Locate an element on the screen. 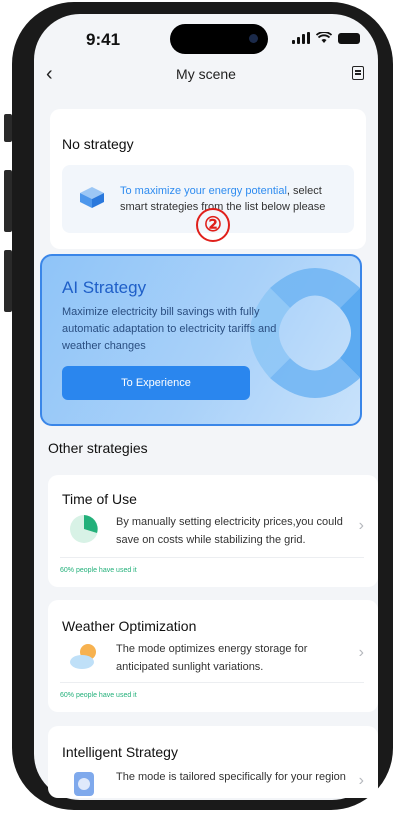  signal-icon is located at coordinates (301, 38).